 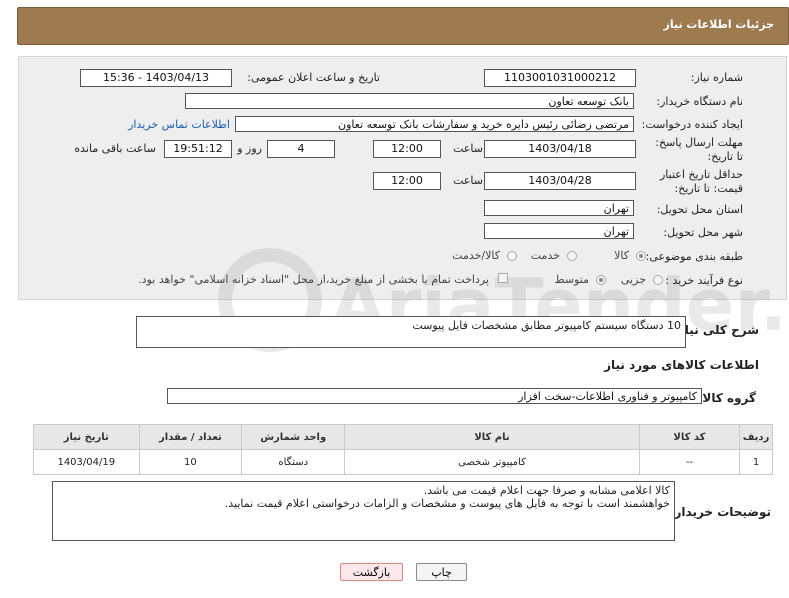 What do you see at coordinates (716, 77) in the screenshot?
I see `need-number-label: شماره نیاز:` at bounding box center [716, 77].